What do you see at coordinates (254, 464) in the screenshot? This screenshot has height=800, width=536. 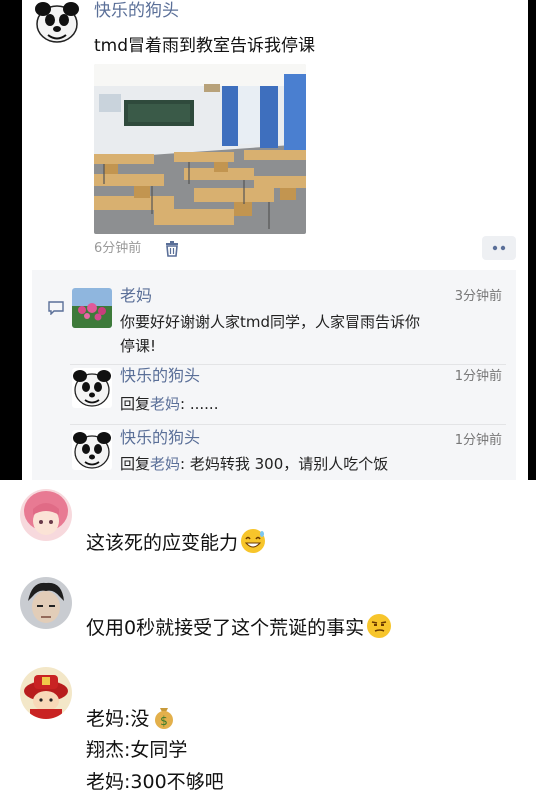 I see `comment-reply-text: 回复老妈: 老妈转我 300，请别人吃个饭` at bounding box center [254, 464].